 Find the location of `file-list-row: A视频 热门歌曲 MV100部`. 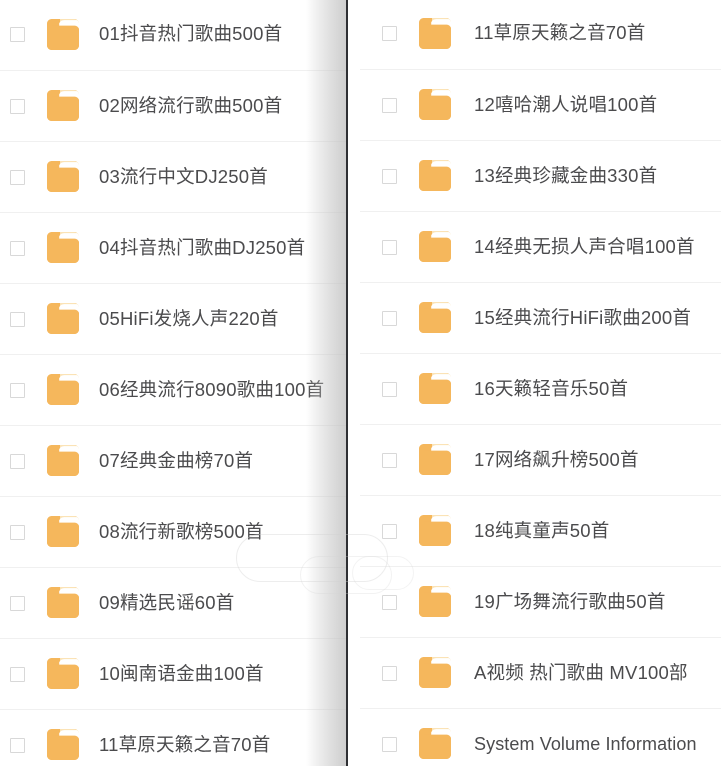

file-list-row: A视频 热门歌曲 MV100部 is located at coordinates (540, 672).